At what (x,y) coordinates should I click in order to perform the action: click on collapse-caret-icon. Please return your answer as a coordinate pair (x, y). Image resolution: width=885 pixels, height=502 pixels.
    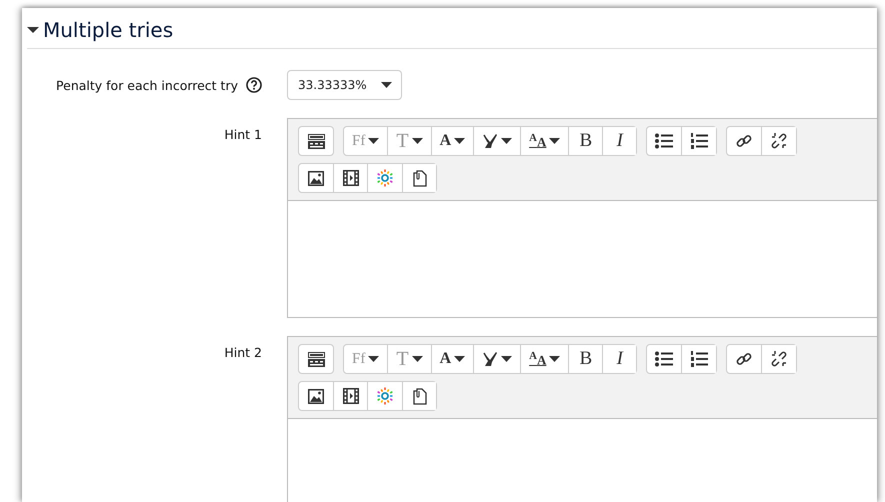
    Looking at the image, I should click on (33, 30).